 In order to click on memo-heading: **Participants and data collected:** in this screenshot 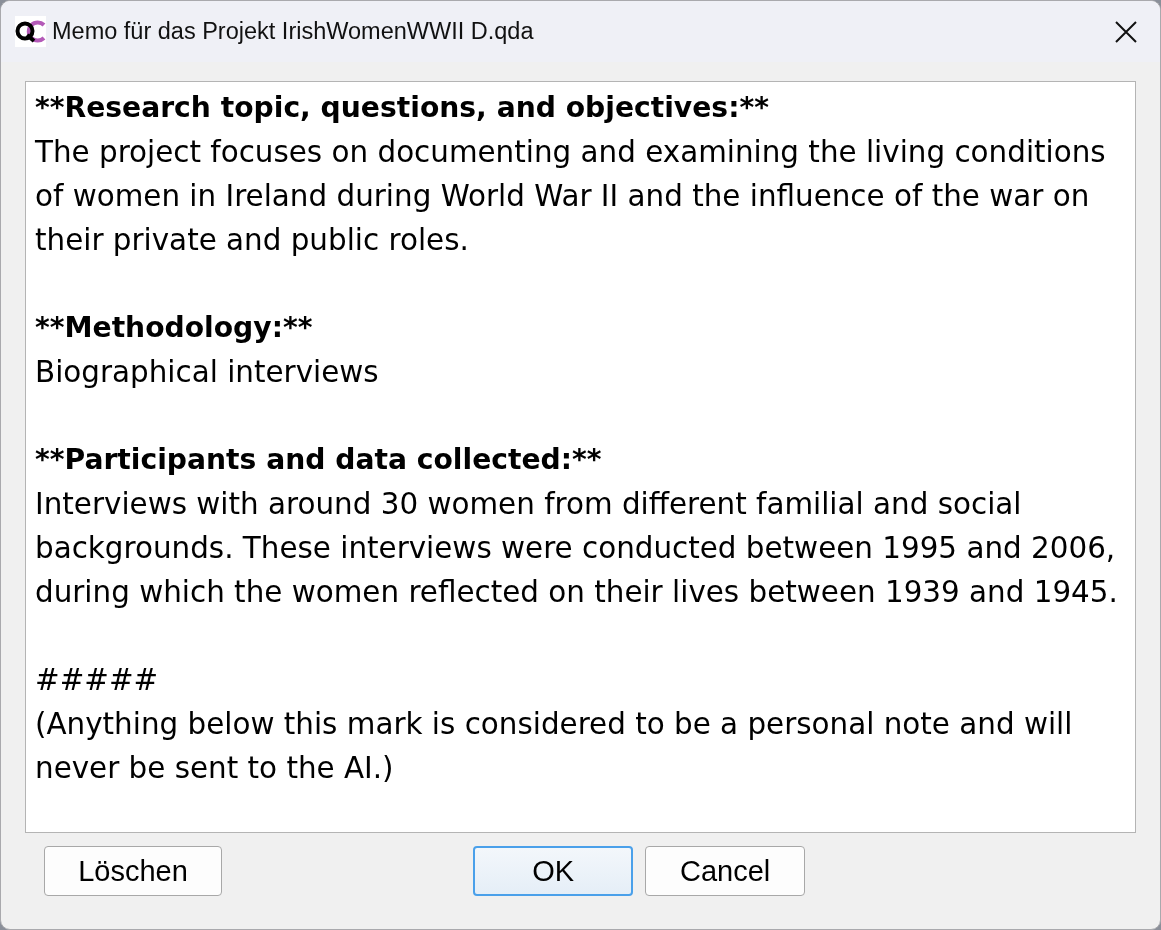, I will do `click(319, 460)`.